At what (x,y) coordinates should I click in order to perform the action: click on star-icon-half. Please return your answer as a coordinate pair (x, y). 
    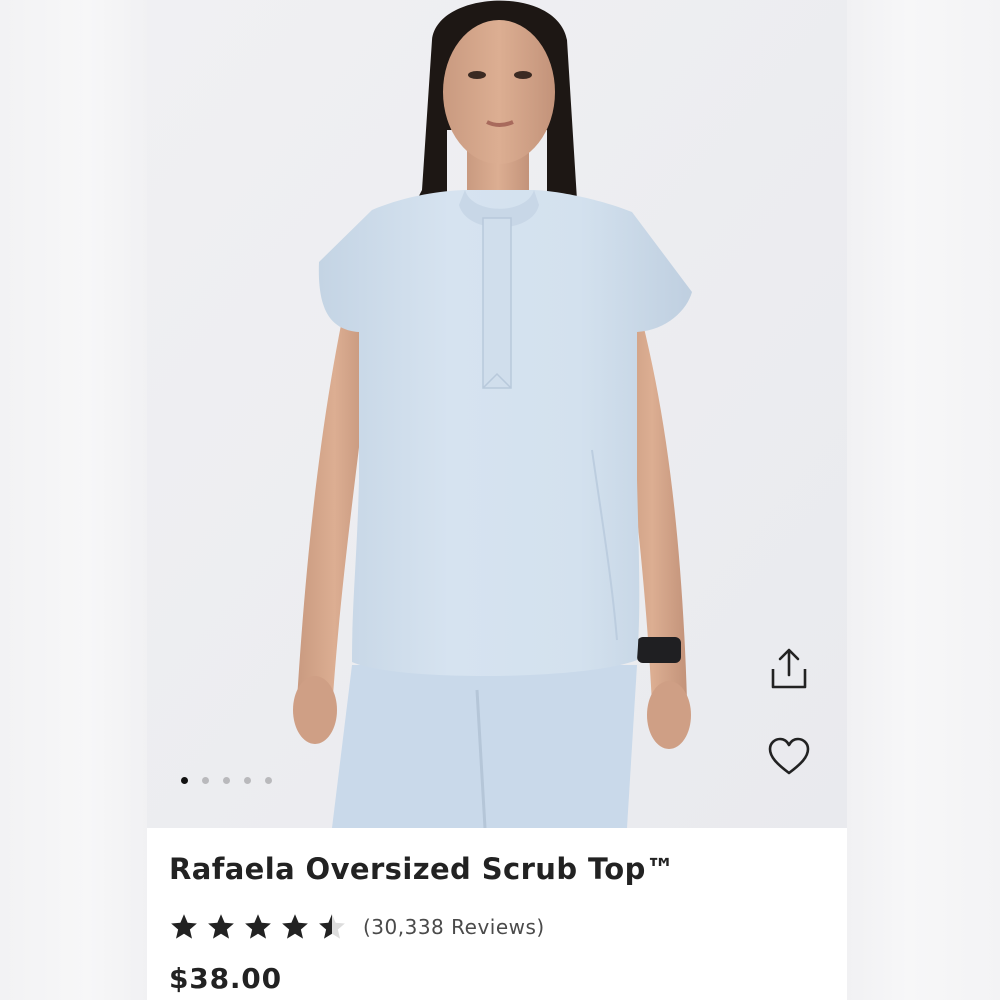
    Looking at the image, I should click on (332, 926).